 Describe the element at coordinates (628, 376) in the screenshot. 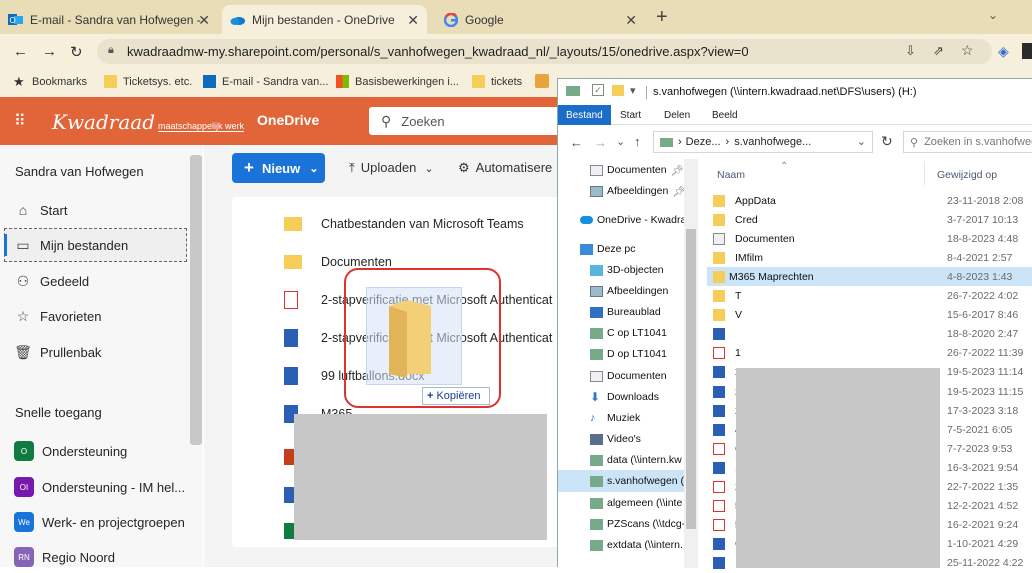

I see `nav-item: Documenten` at that location.